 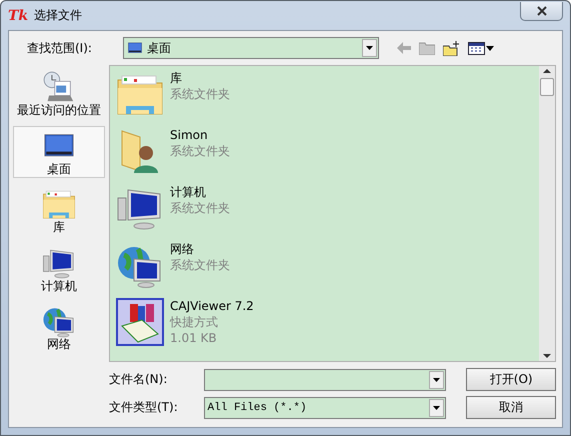 I want to click on file-name: 库, so click(x=200, y=78).